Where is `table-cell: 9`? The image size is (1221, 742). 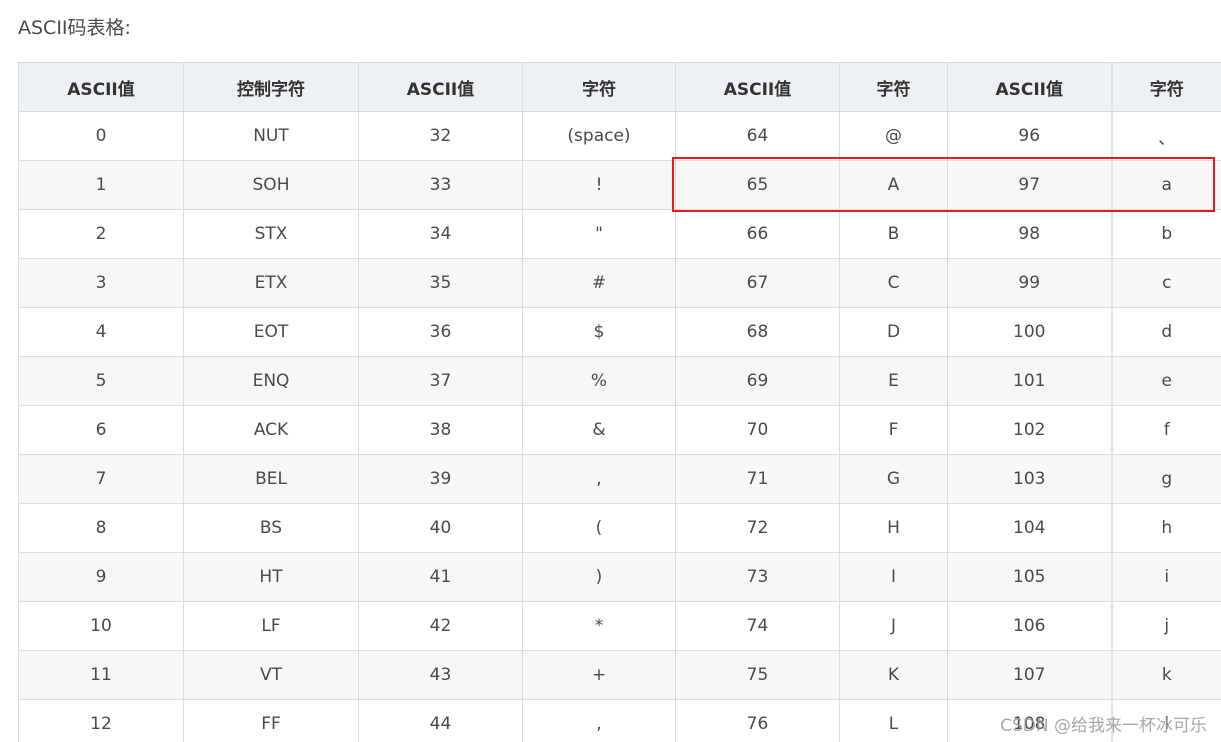
table-cell: 9 is located at coordinates (101, 577).